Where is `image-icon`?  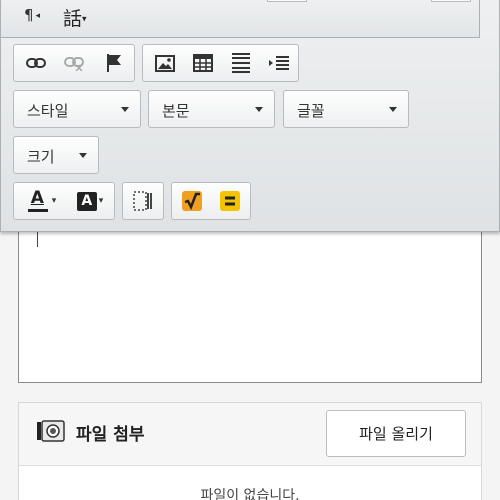
image-icon is located at coordinates (165, 63).